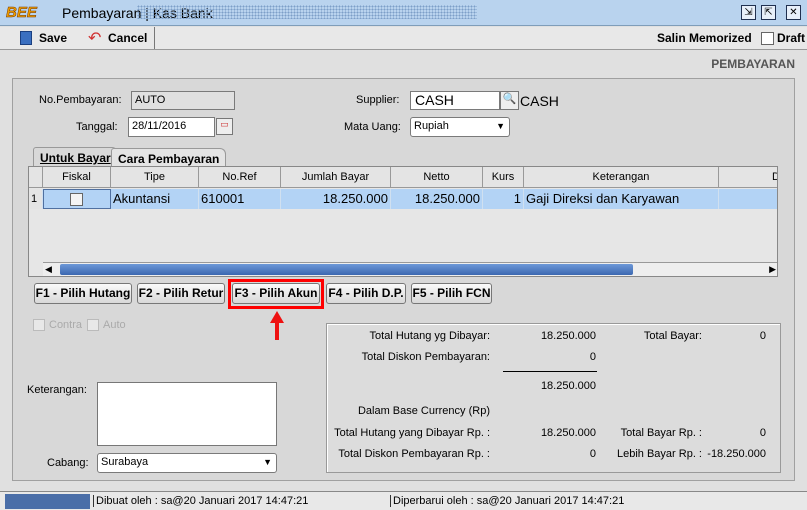 This screenshot has width=807, height=510. What do you see at coordinates (181, 293) in the screenshot?
I see `pilih-retur-button: F2 - Pilih Retur` at bounding box center [181, 293].